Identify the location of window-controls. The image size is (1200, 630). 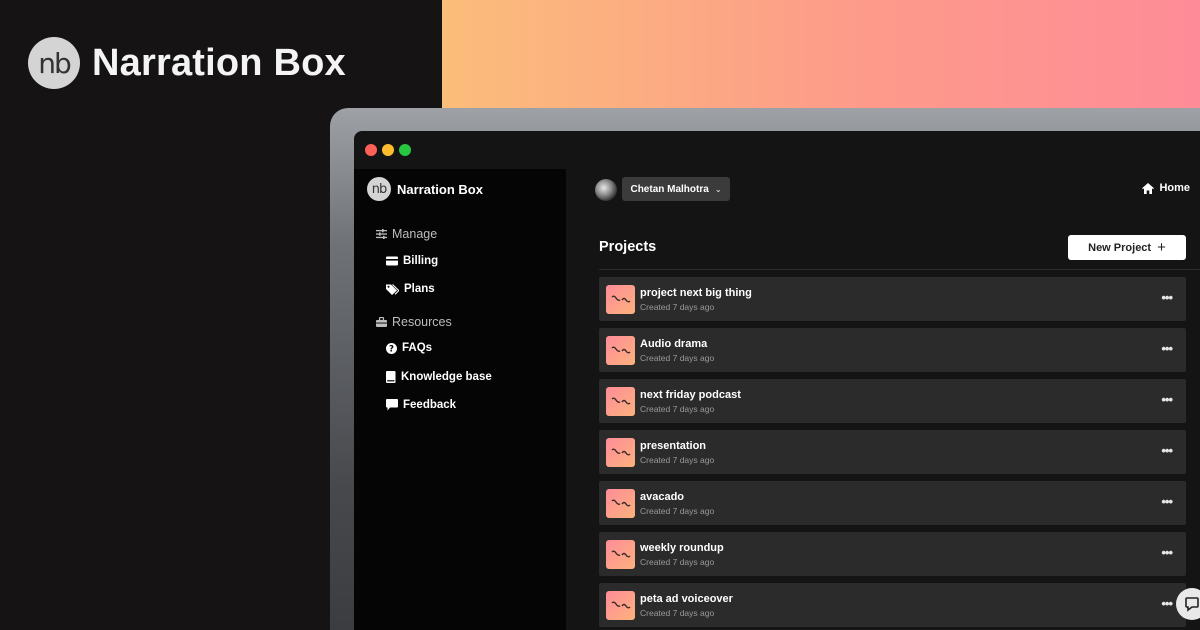
(388, 150).